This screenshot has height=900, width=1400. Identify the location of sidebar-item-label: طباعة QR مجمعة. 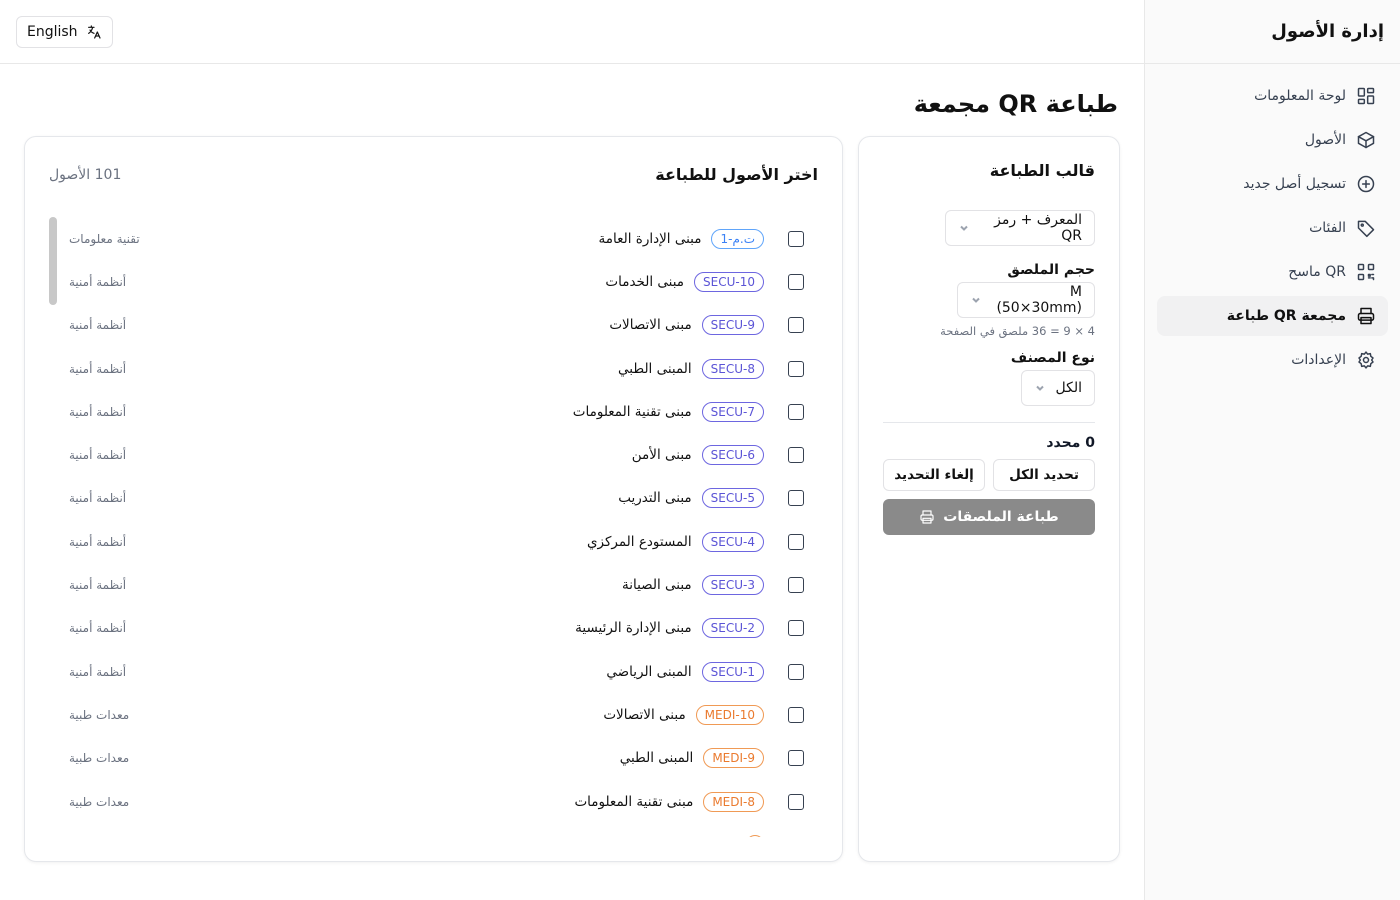
(1286, 316).